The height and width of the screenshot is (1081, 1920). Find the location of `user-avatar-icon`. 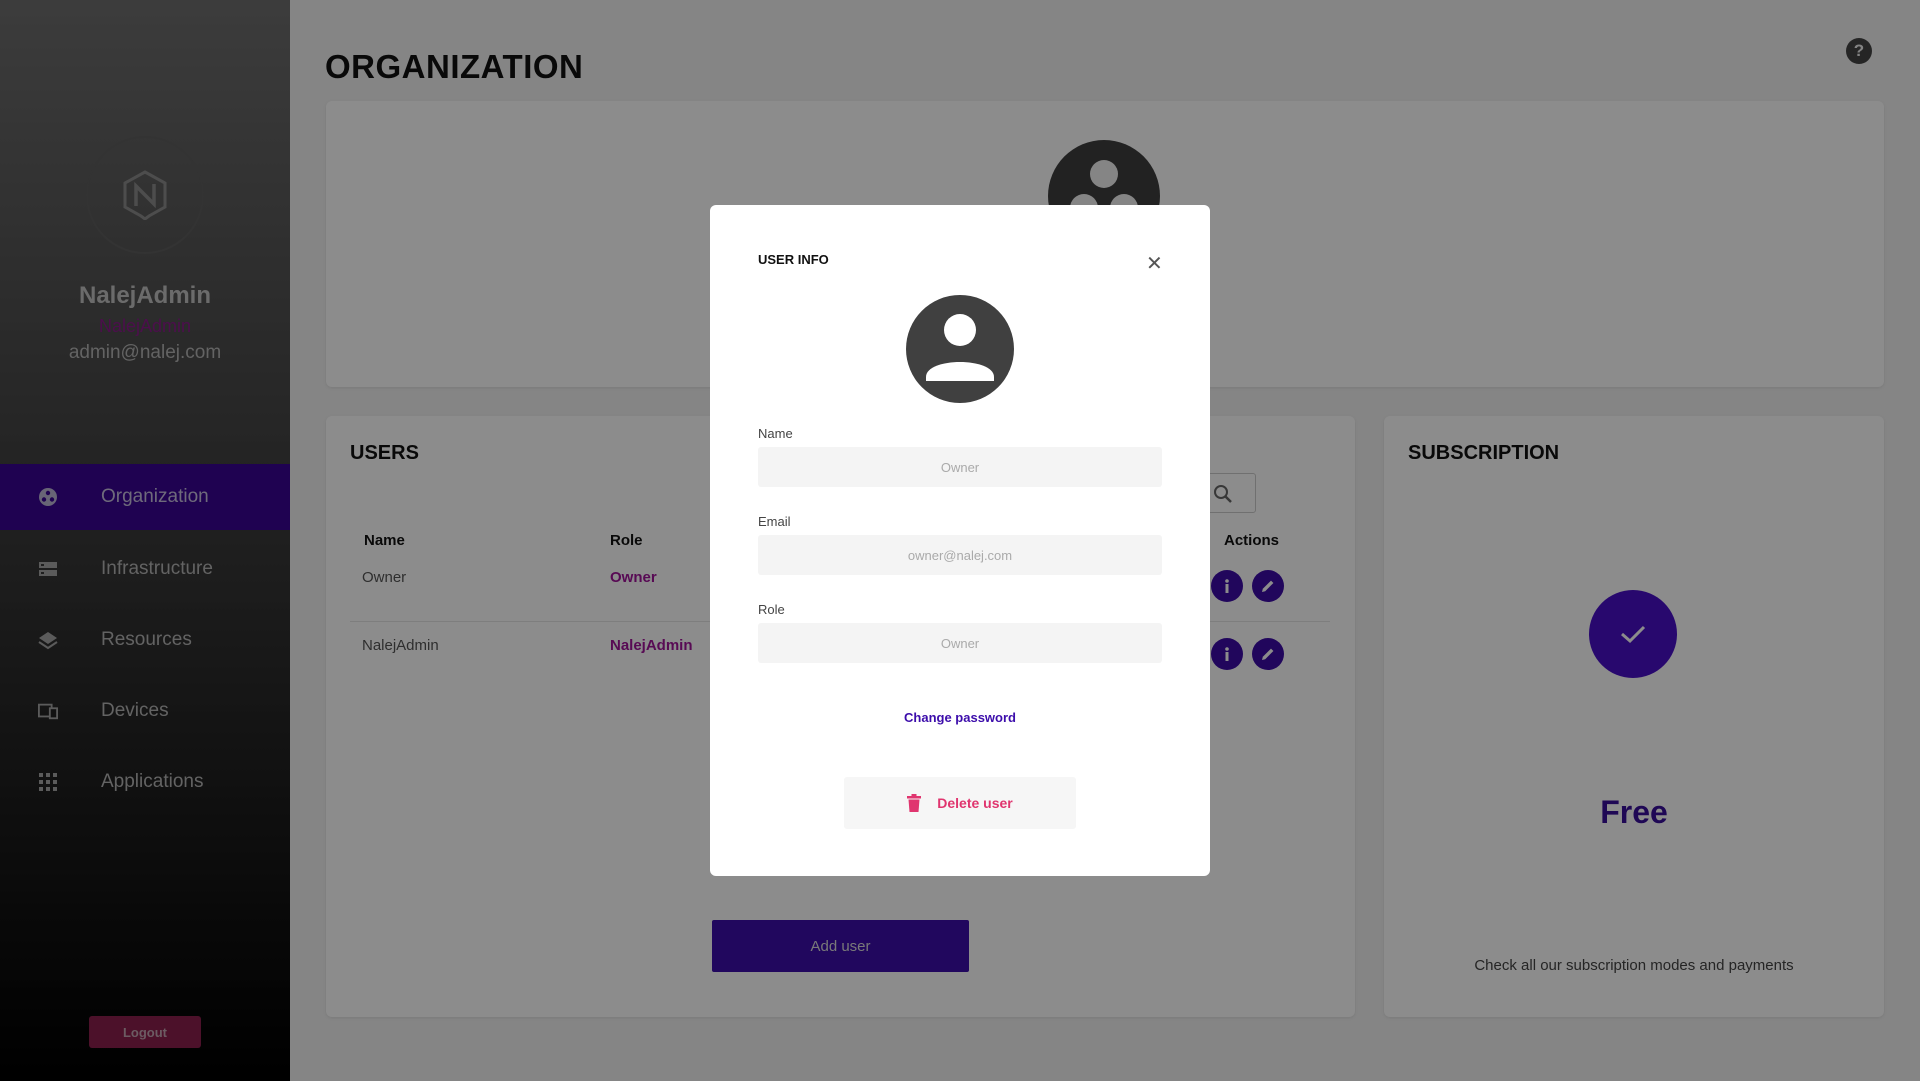

user-avatar-icon is located at coordinates (960, 349).